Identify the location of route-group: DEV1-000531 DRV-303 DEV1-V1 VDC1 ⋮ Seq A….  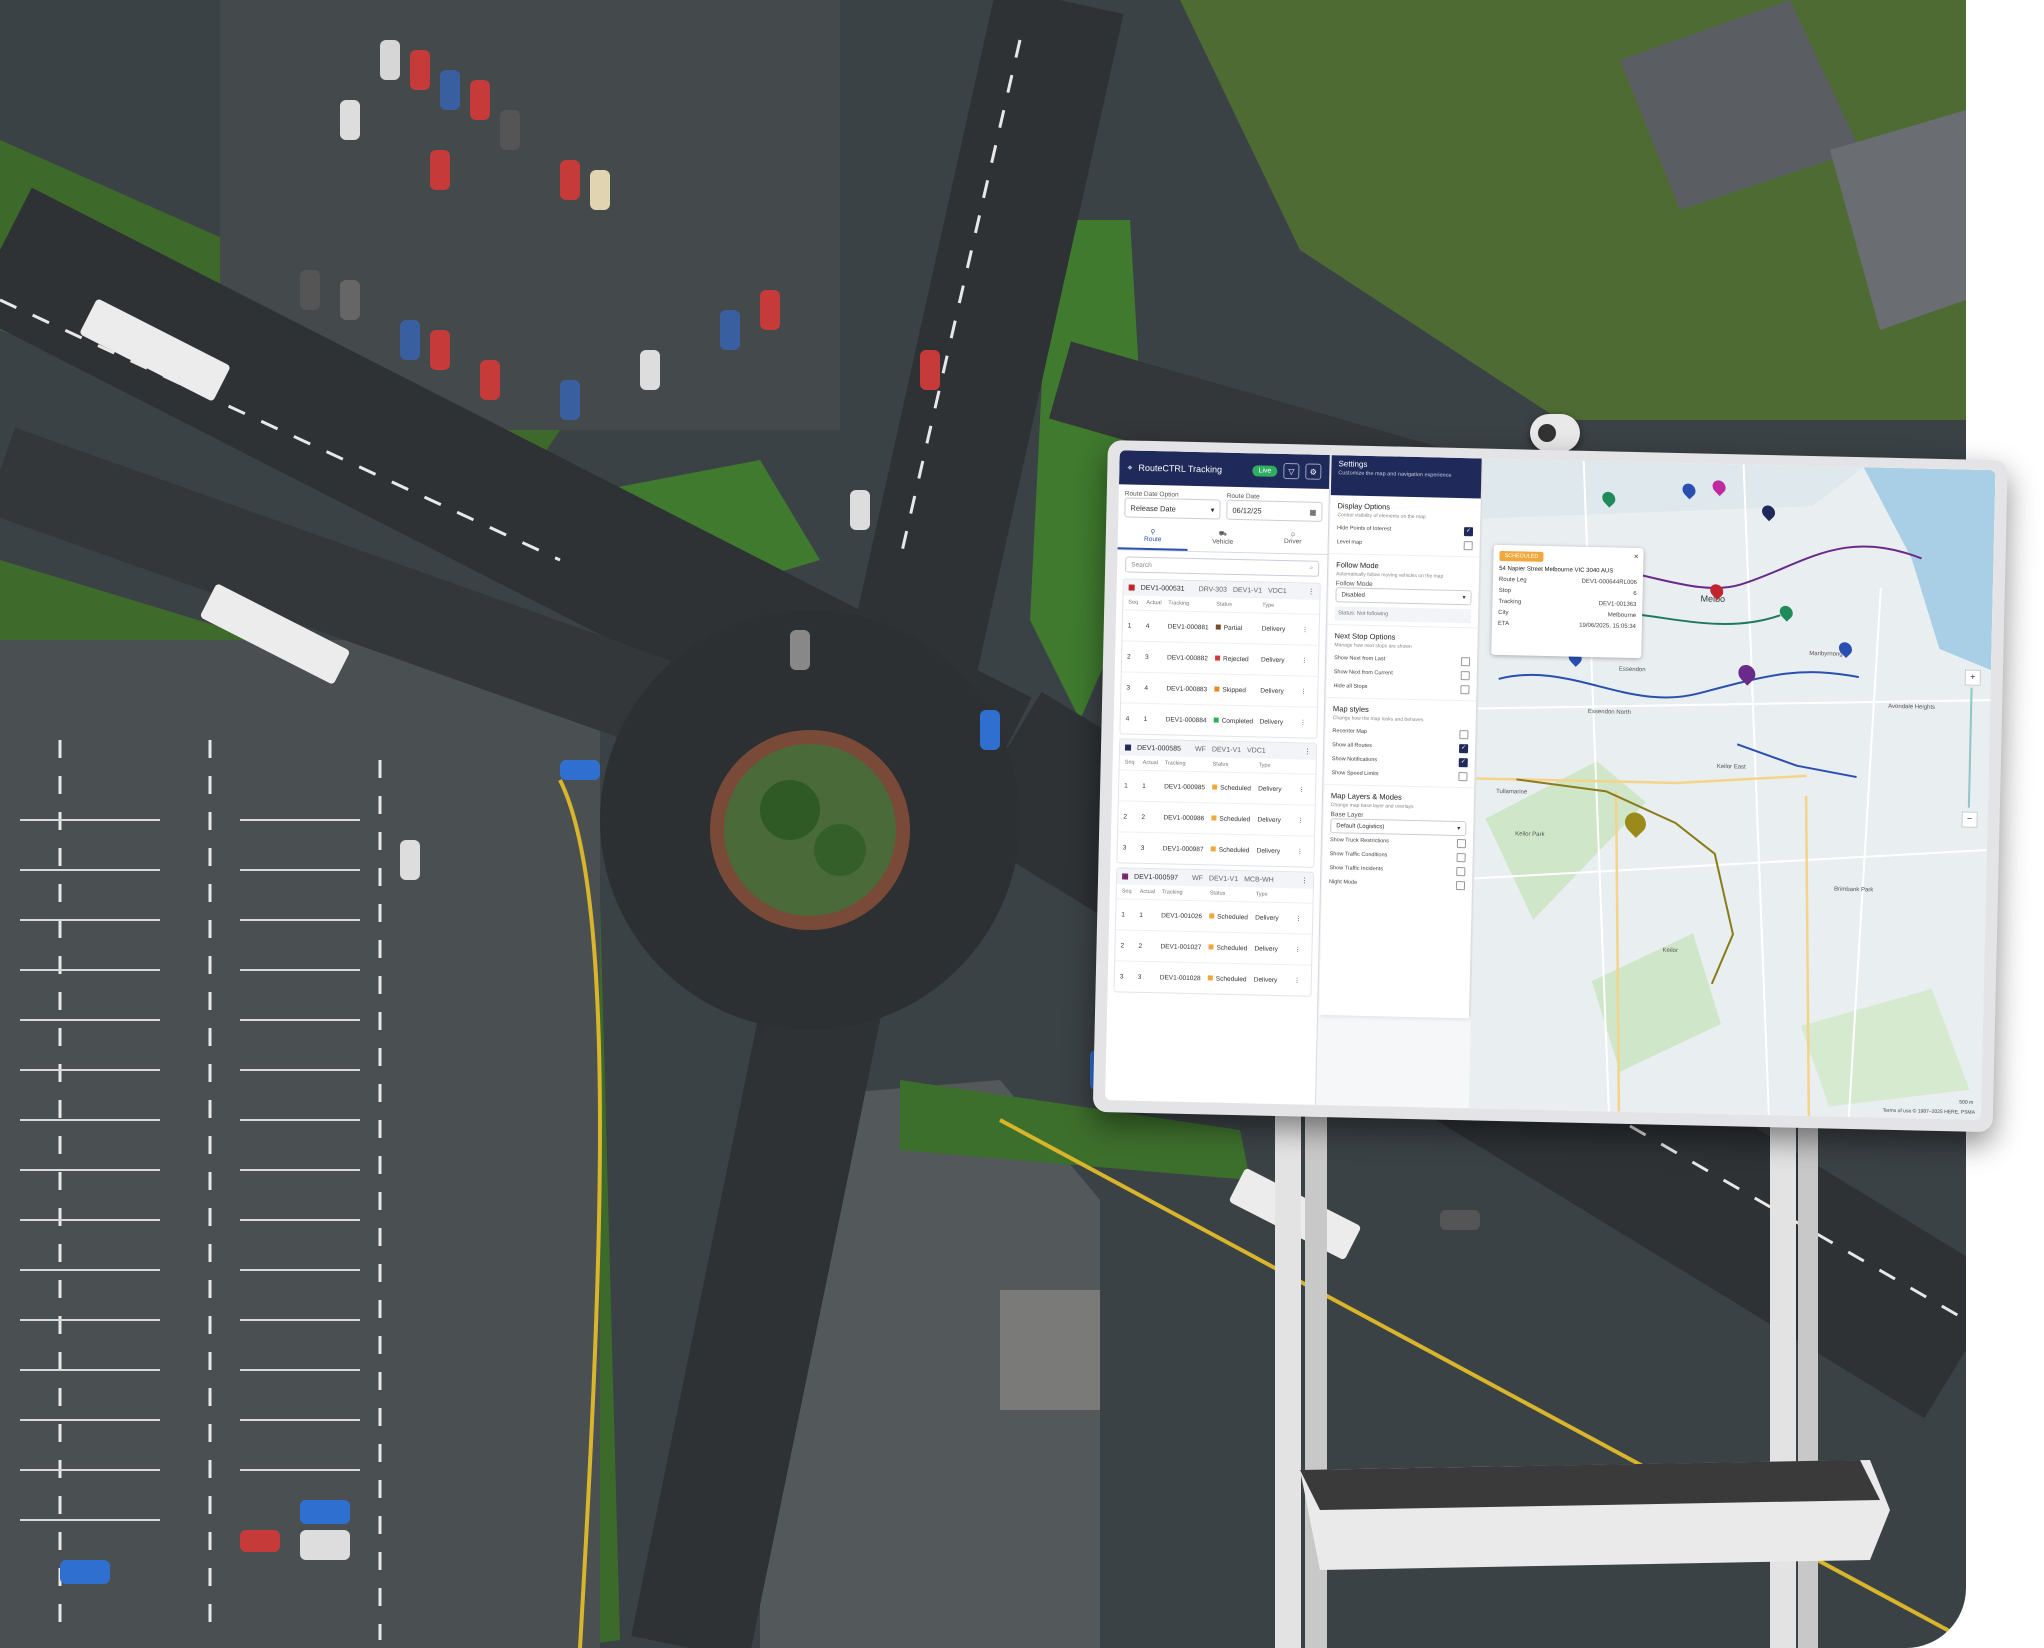
(1220, 658).